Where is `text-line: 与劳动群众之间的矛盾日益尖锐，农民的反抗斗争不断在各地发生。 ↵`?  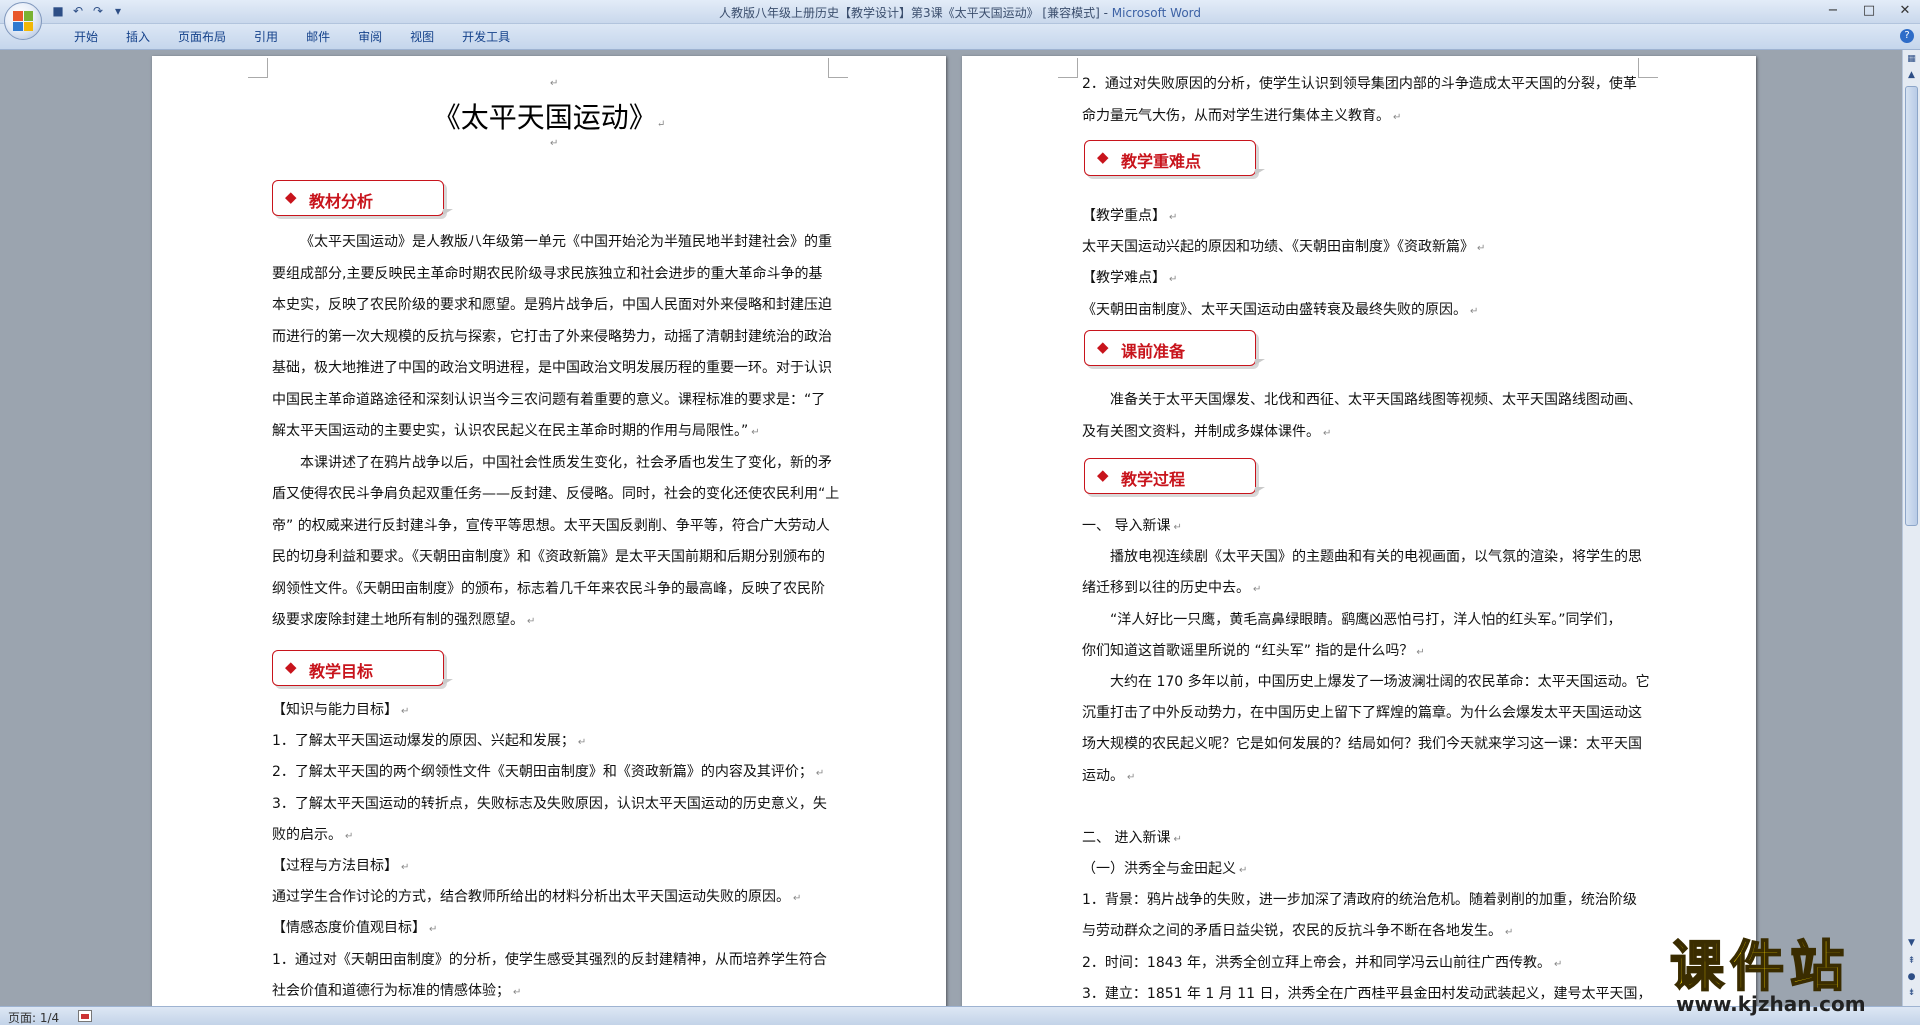
text-line: 与劳动群众之间的矛盾日益尖锐，农民的反抗斗争不断在各地发生。 ↵ is located at coordinates (1298, 931).